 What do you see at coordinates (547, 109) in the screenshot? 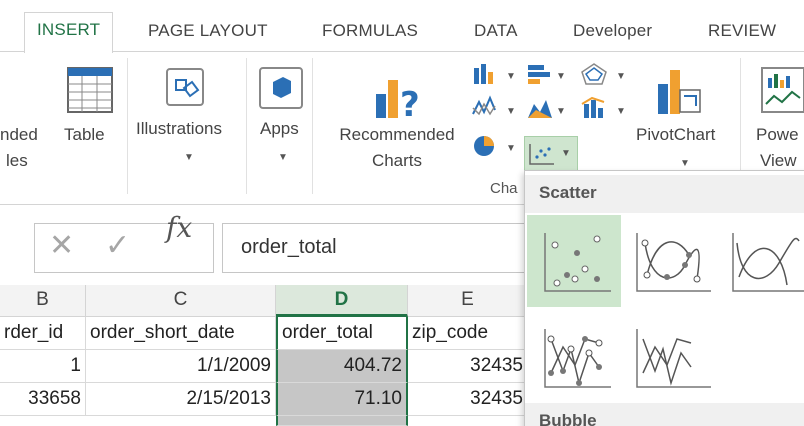
I see `area-chart-icon: ▼` at bounding box center [547, 109].